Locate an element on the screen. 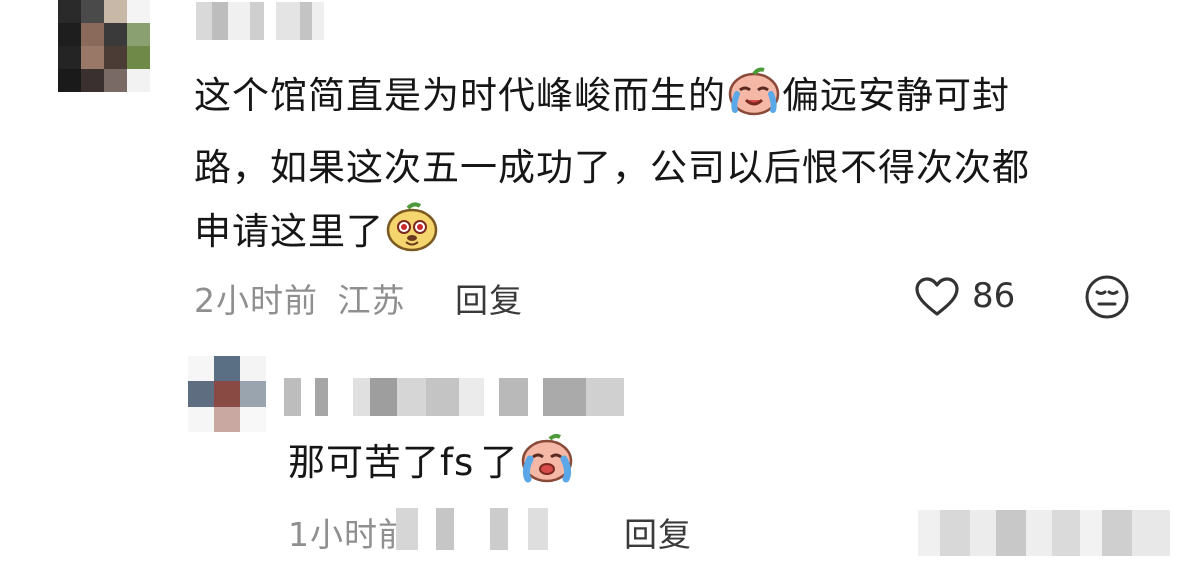  reply-button: 回复 is located at coordinates (489, 298).